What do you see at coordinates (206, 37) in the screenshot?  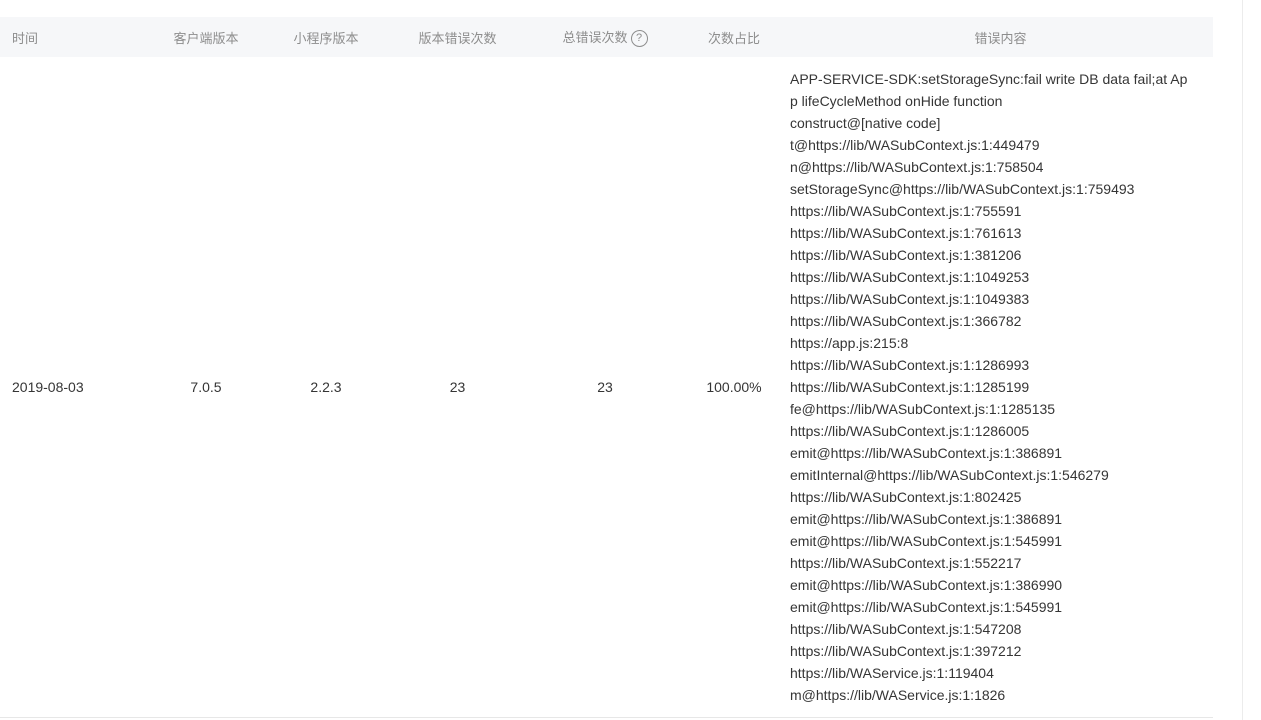 I see `header-client-version: 客户端版本` at bounding box center [206, 37].